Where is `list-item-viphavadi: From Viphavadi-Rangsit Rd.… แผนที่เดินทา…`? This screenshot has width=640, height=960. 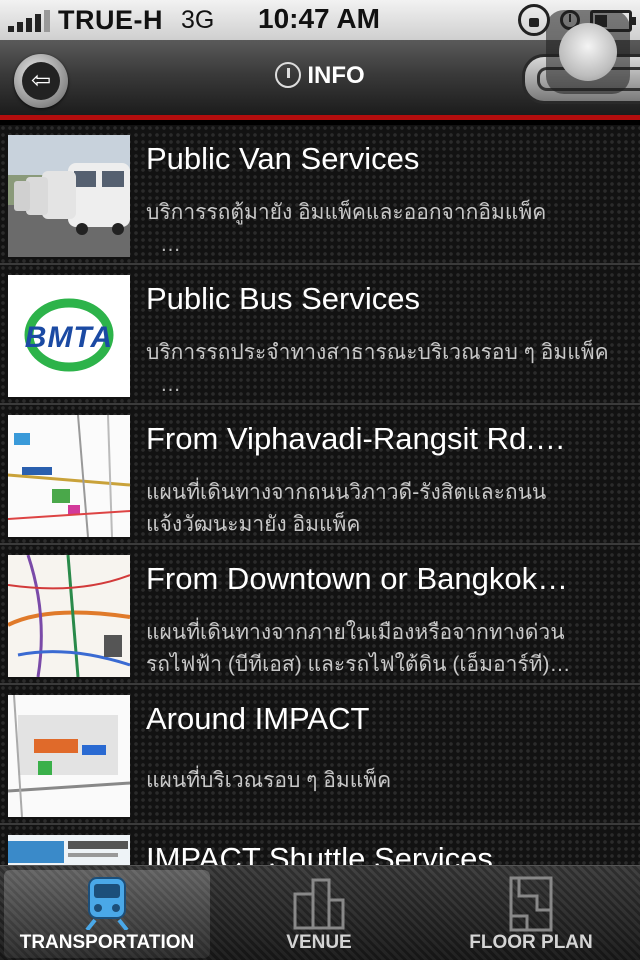
list-item-viphavadi: From Viphavadi-Rangsit Rd.… แผนที่เดินทา… is located at coordinates (320, 475).